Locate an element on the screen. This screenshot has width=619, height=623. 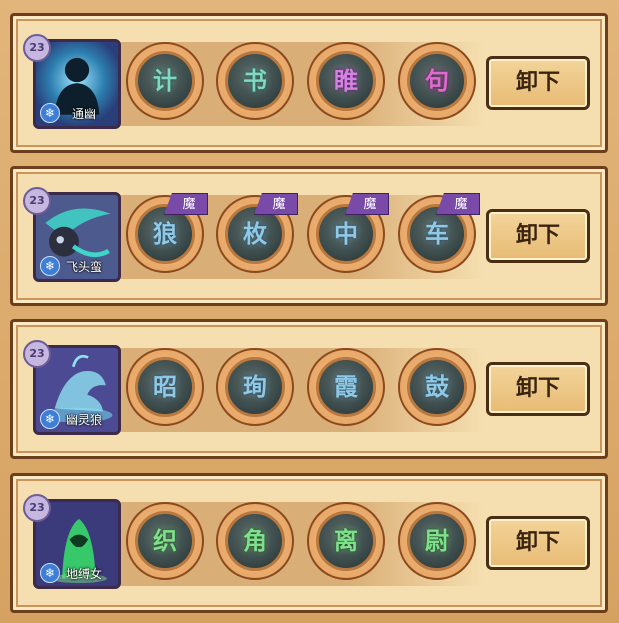
rune-glyph: 车 is located at coordinates (437, 234).